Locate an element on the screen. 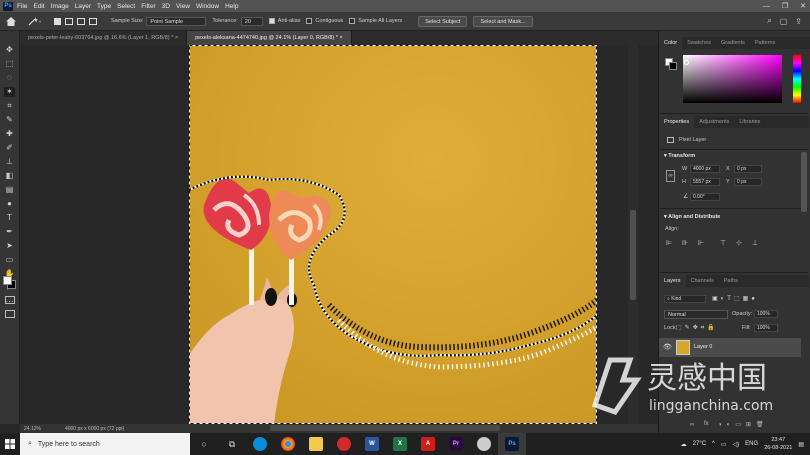 This screenshot has width=810, height=455. search-icon: ⌕ is located at coordinates (769, 21).